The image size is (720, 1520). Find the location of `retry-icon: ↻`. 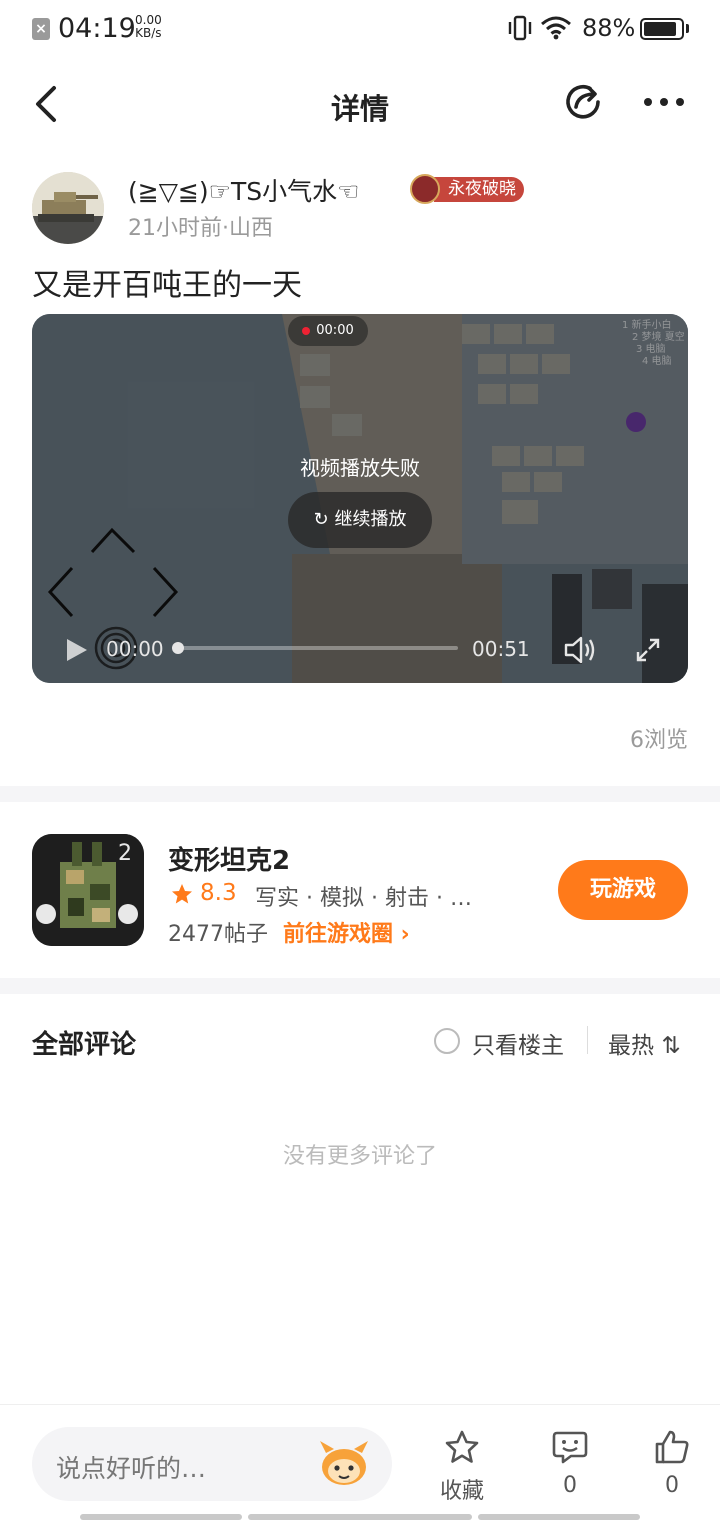

retry-icon: ↻ is located at coordinates (321, 519).